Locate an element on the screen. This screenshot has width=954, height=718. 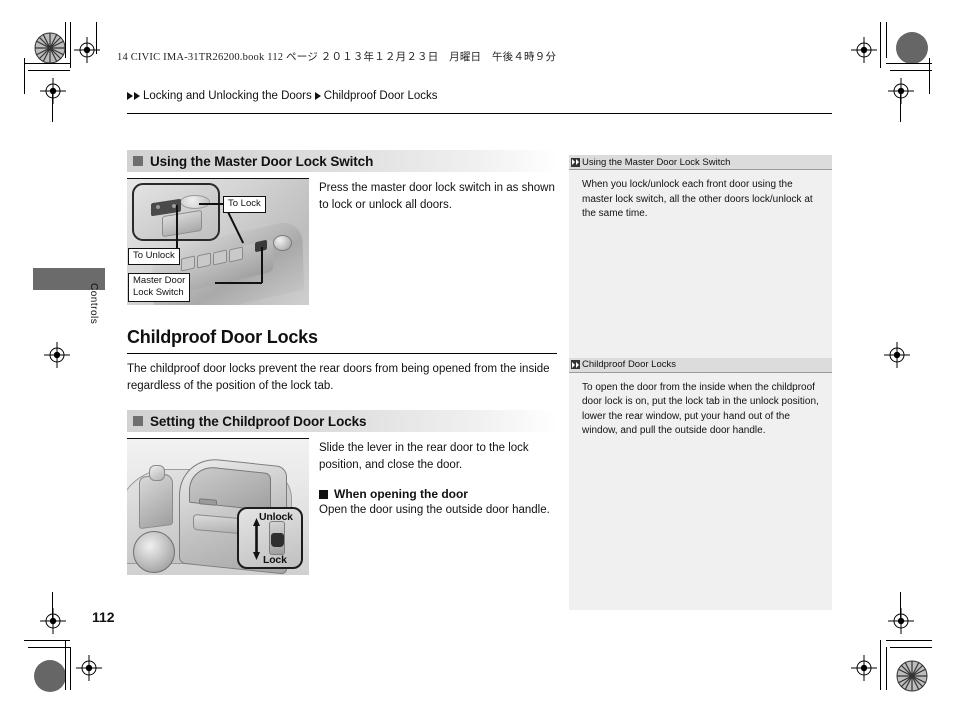
side-note-header: Using the Master Door Lock Switch is located at coordinates (700, 162).